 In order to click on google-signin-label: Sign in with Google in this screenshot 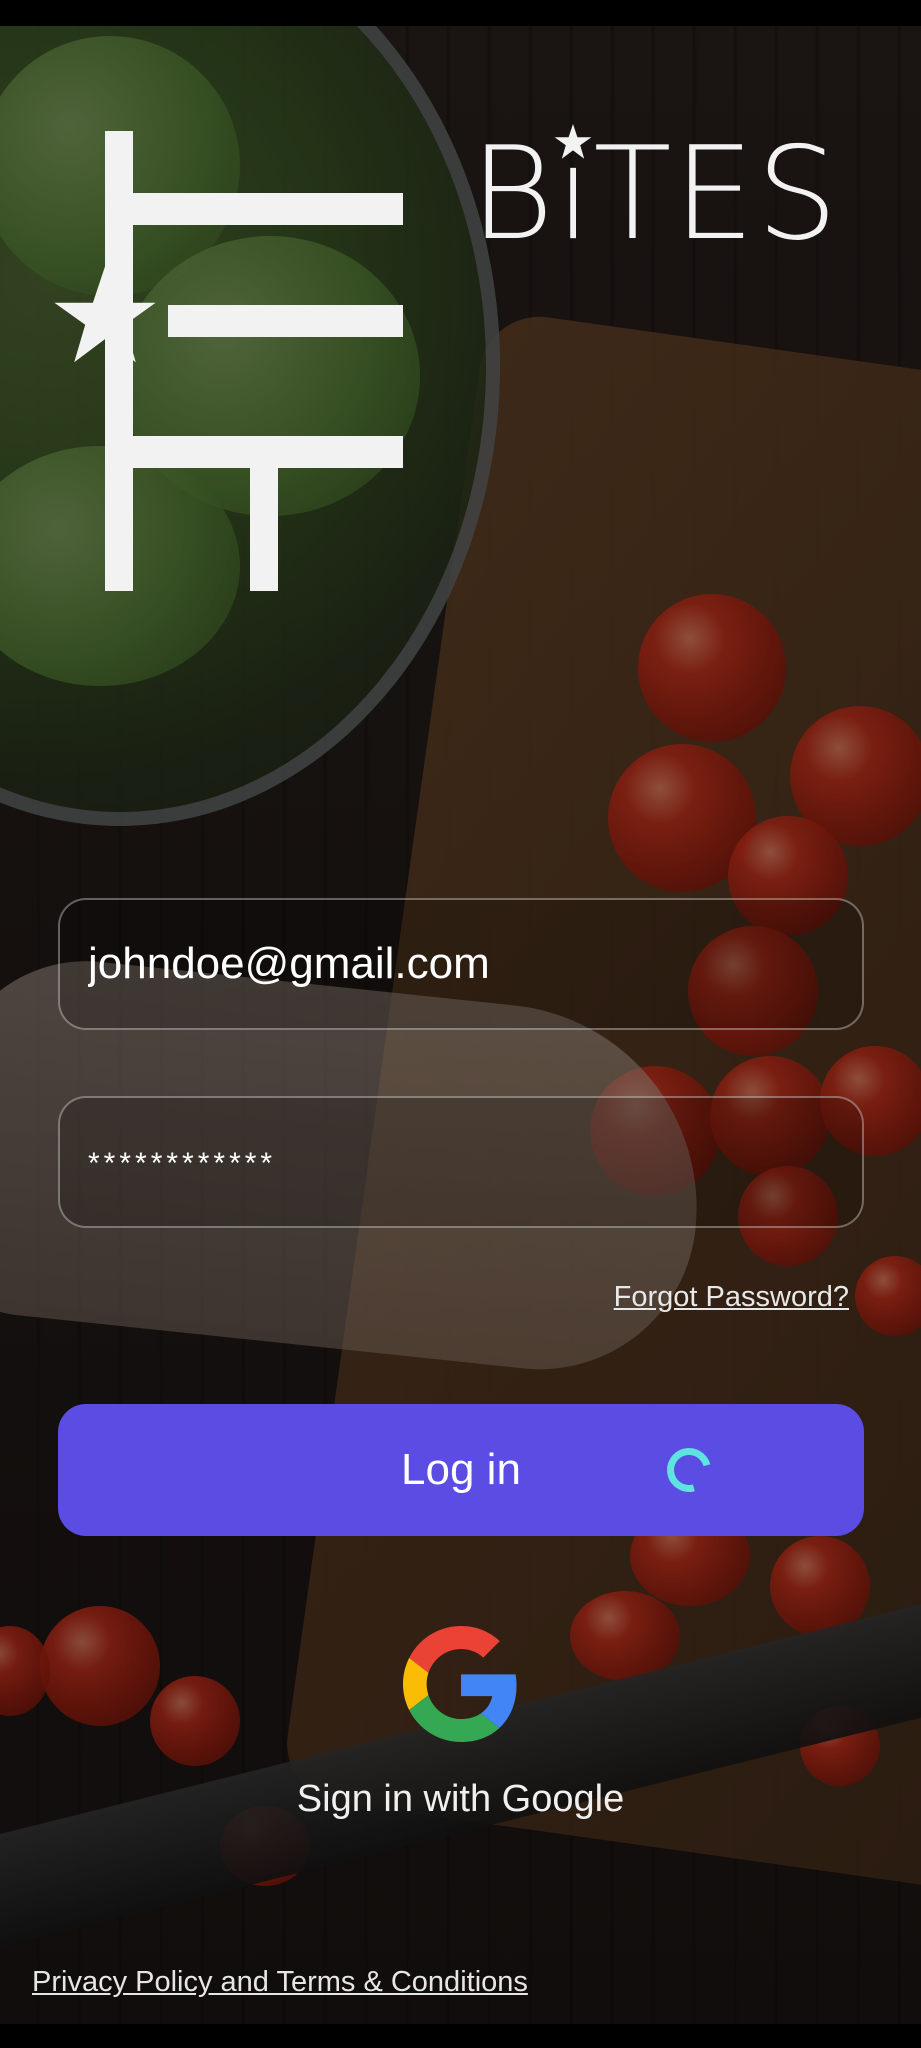, I will do `click(460, 1799)`.